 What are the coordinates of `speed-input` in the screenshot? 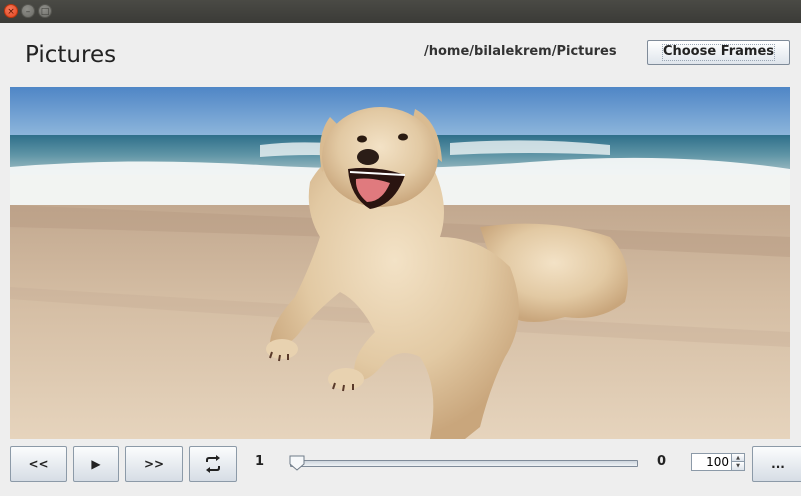 It's located at (711, 462).